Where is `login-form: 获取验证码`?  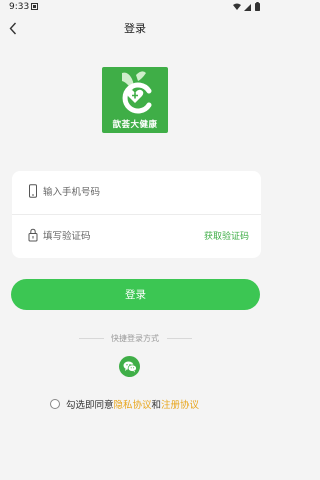
login-form: 获取验证码 is located at coordinates (136, 214).